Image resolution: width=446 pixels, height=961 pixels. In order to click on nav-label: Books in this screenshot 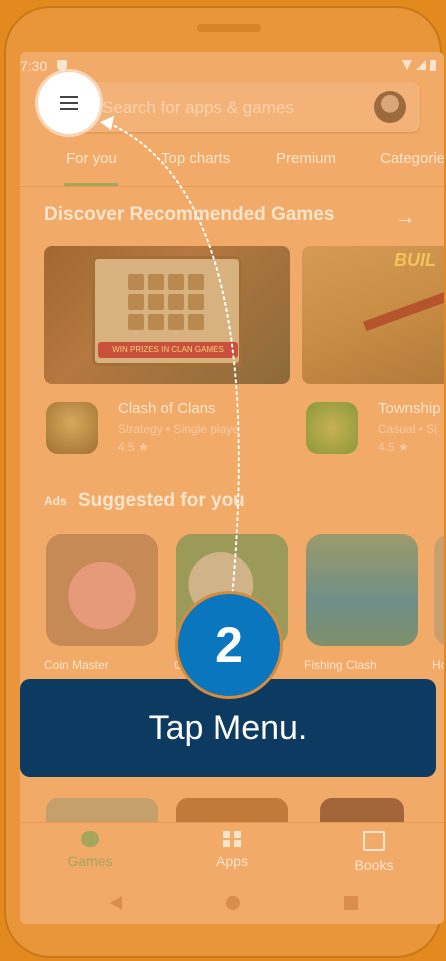, I will do `click(374, 865)`.